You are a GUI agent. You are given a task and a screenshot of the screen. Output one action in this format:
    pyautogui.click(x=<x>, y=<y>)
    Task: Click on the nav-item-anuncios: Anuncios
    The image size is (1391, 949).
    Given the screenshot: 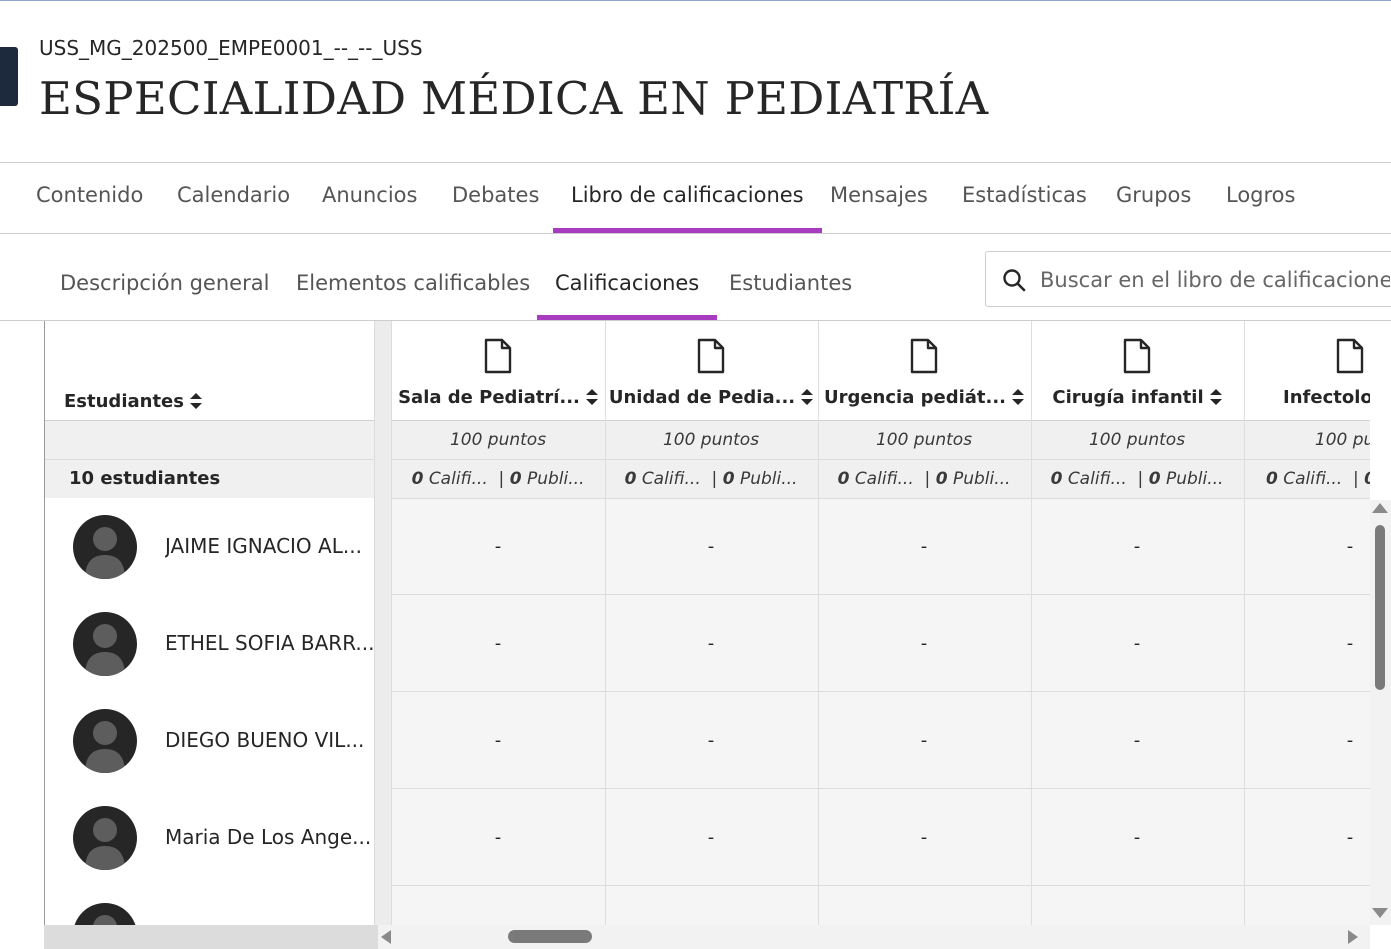 What is the action you would take?
    pyautogui.click(x=369, y=198)
    